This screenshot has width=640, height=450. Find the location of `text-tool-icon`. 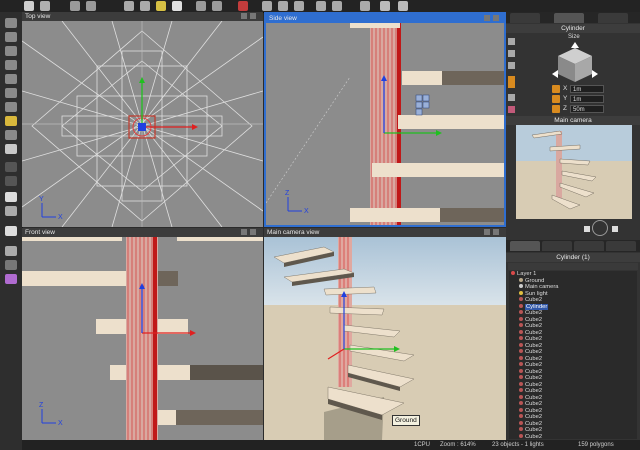

text-tool-icon is located at coordinates (11, 51).